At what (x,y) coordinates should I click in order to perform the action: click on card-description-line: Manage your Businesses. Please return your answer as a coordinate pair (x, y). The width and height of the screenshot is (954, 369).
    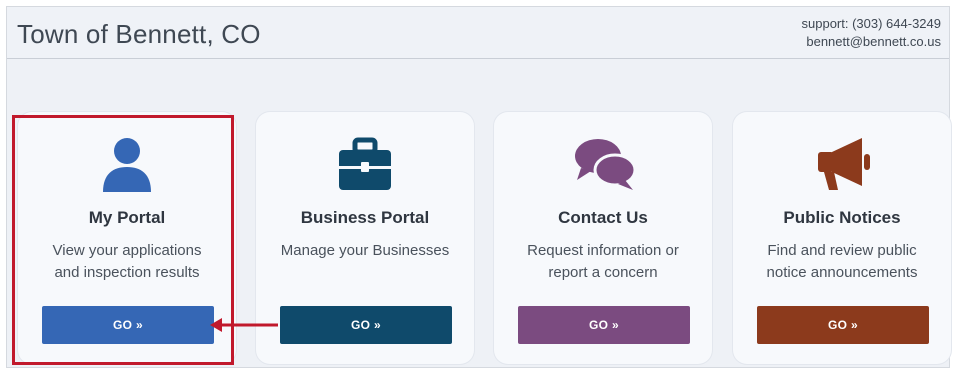
    Looking at the image, I should click on (365, 250).